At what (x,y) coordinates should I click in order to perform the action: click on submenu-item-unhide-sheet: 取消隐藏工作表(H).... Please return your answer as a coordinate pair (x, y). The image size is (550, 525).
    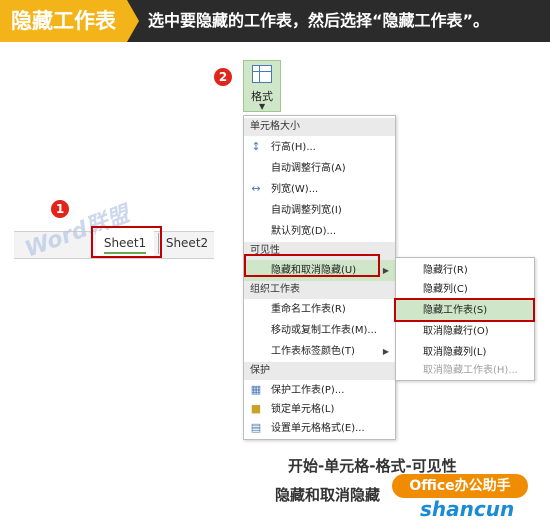
    Looking at the image, I should click on (470, 370).